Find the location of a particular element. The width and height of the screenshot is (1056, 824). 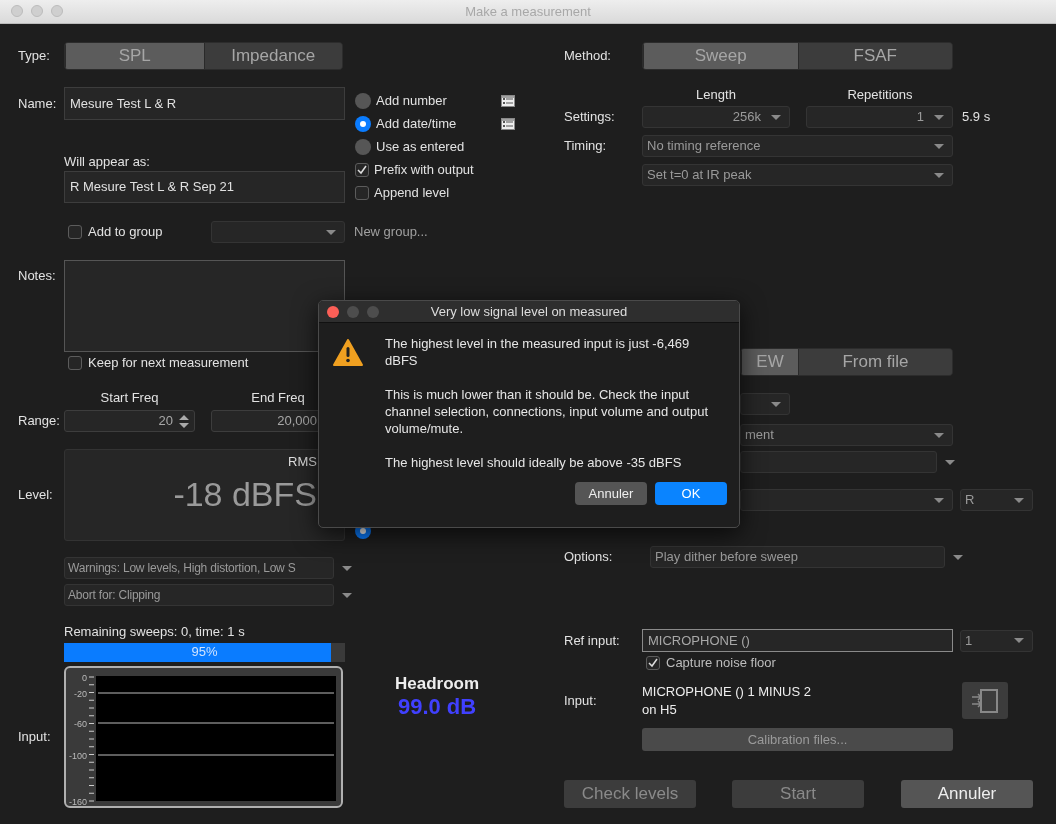

input-select-button is located at coordinates (985, 700).